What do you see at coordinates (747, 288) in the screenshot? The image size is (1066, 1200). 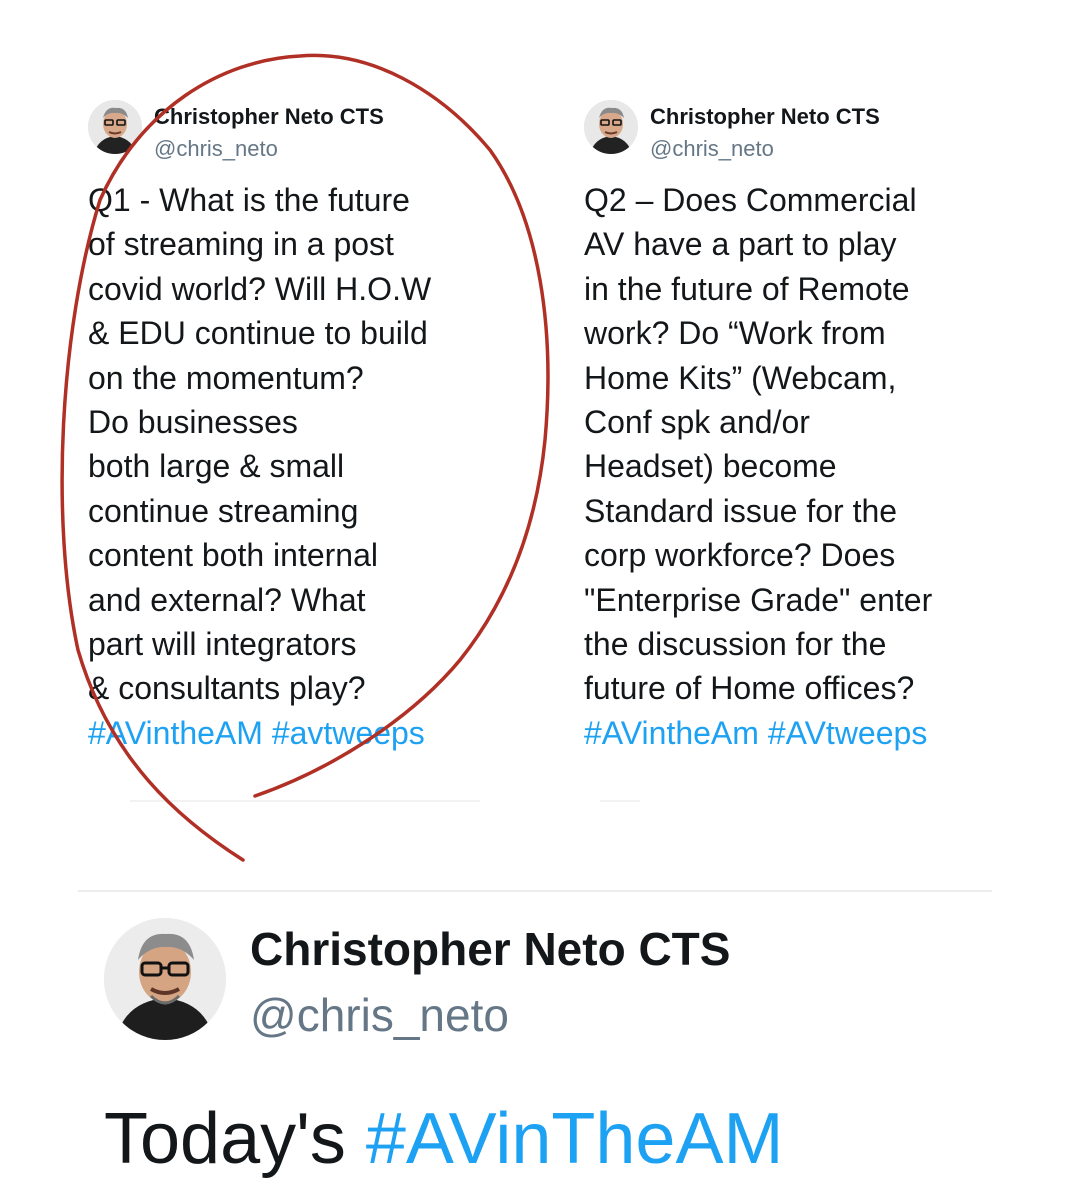 I see `text-line: in the future of Remote` at bounding box center [747, 288].